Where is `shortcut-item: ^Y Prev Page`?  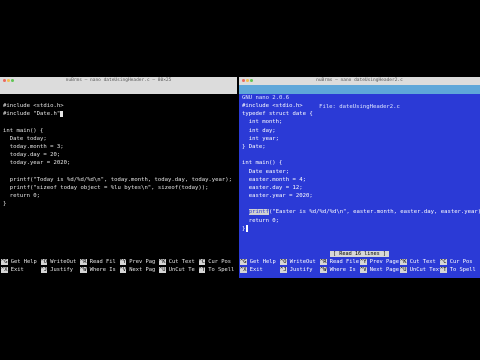 shortcut-item: ^Y Prev Page is located at coordinates (379, 262).